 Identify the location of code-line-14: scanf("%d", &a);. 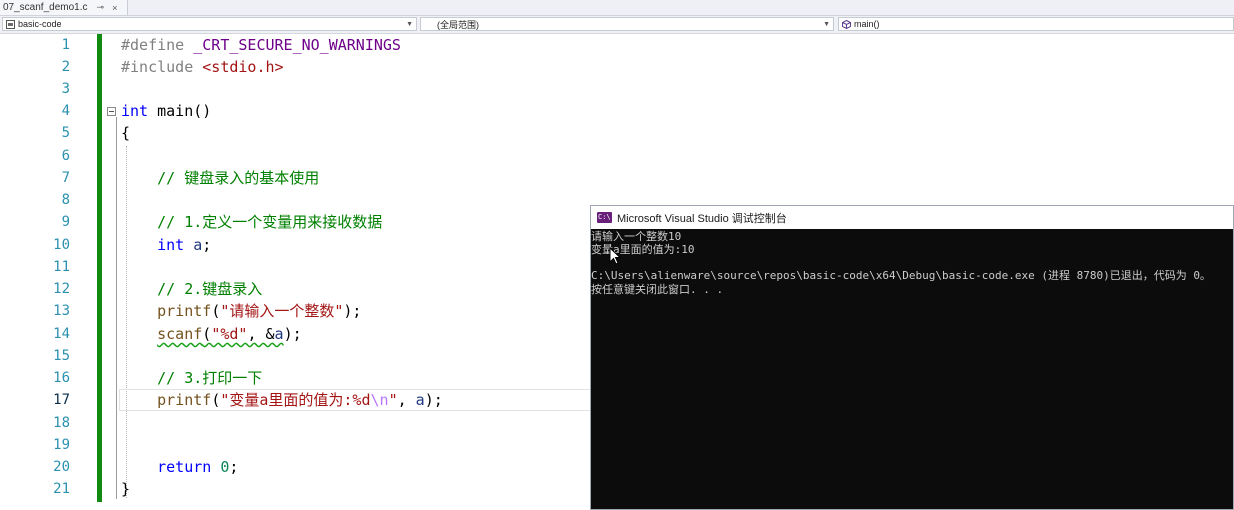
(211, 334).